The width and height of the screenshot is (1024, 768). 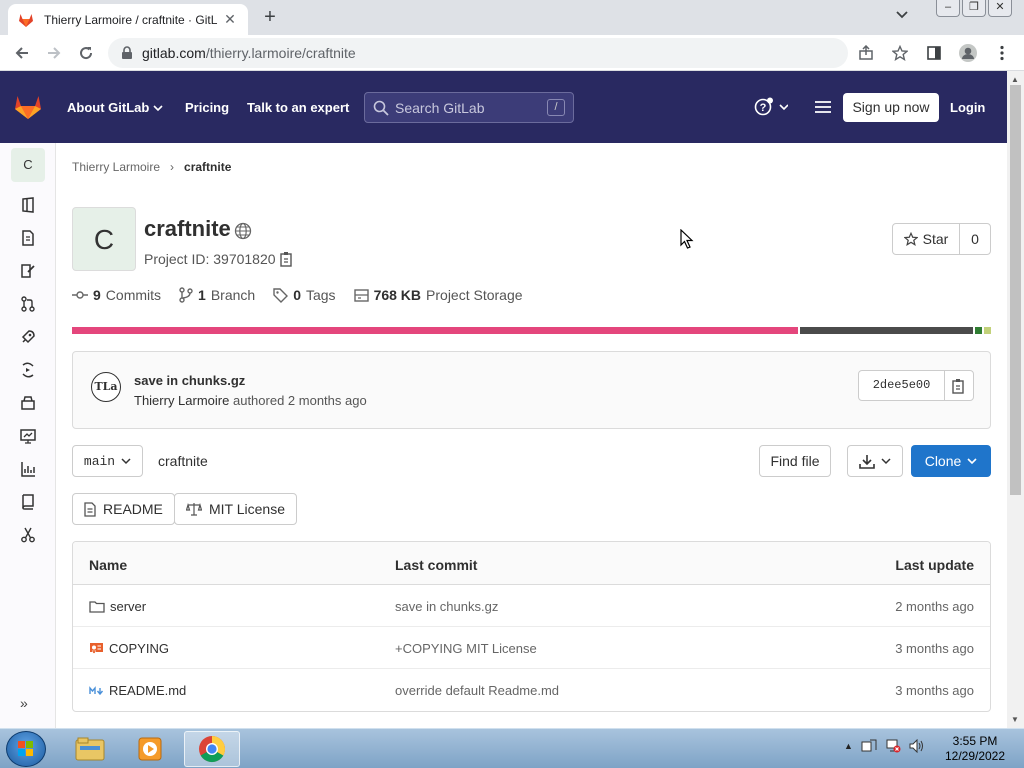 What do you see at coordinates (270, 18) in the screenshot?
I see `new-tab-button: +` at bounding box center [270, 18].